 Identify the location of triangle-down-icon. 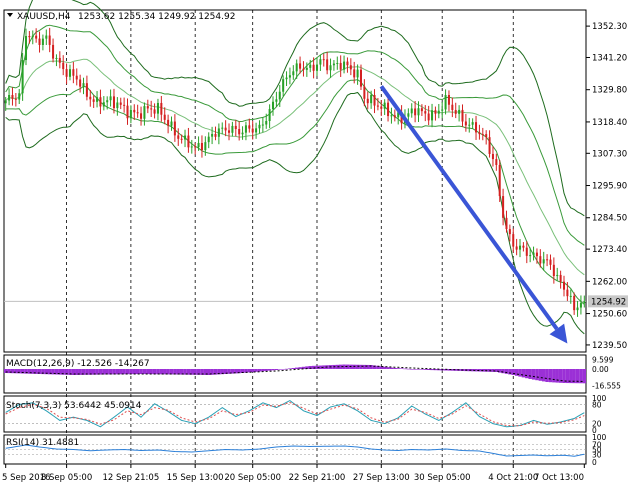
(10, 15).